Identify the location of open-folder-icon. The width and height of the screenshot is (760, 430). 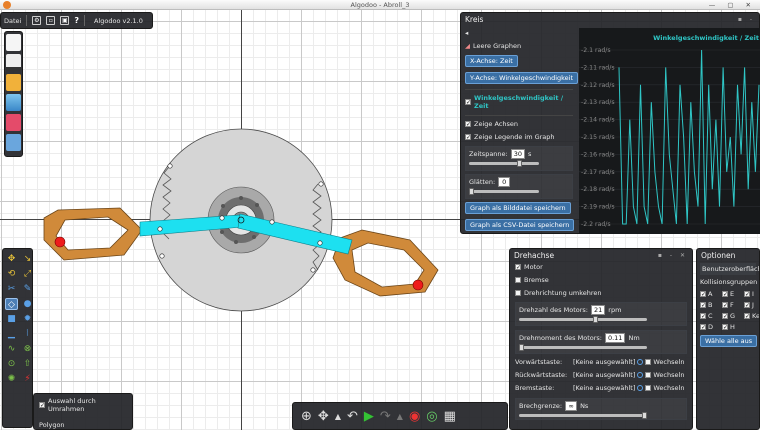
(13, 82).